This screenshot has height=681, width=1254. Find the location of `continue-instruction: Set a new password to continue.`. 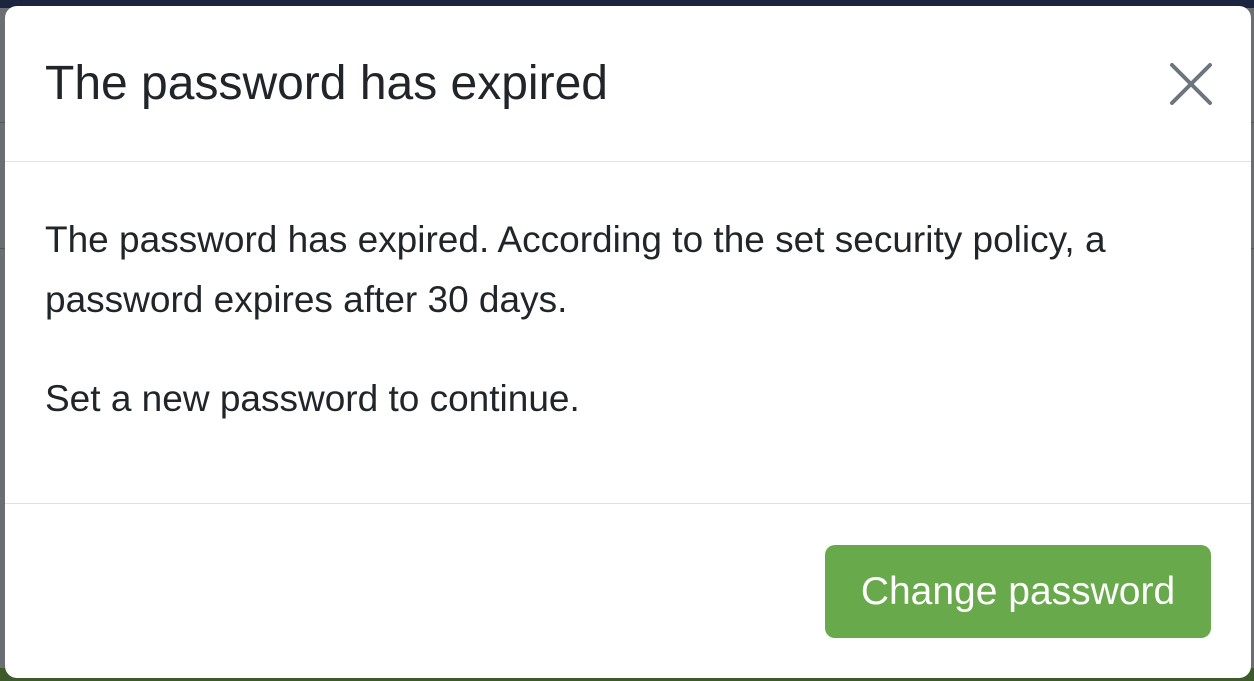

continue-instruction: Set a new password to continue. is located at coordinates (312, 398).